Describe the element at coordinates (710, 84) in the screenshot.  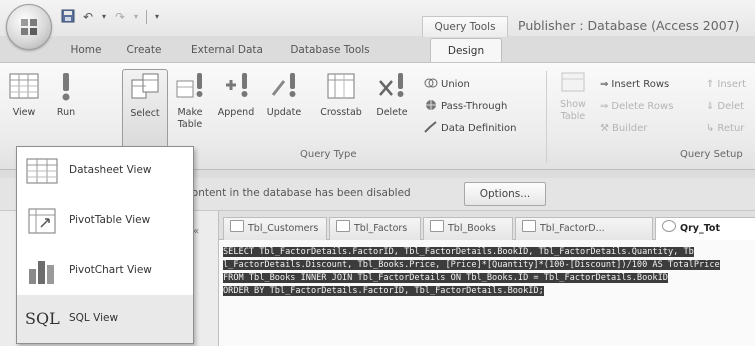
I see `insert-columns-icon: ⇑` at that location.